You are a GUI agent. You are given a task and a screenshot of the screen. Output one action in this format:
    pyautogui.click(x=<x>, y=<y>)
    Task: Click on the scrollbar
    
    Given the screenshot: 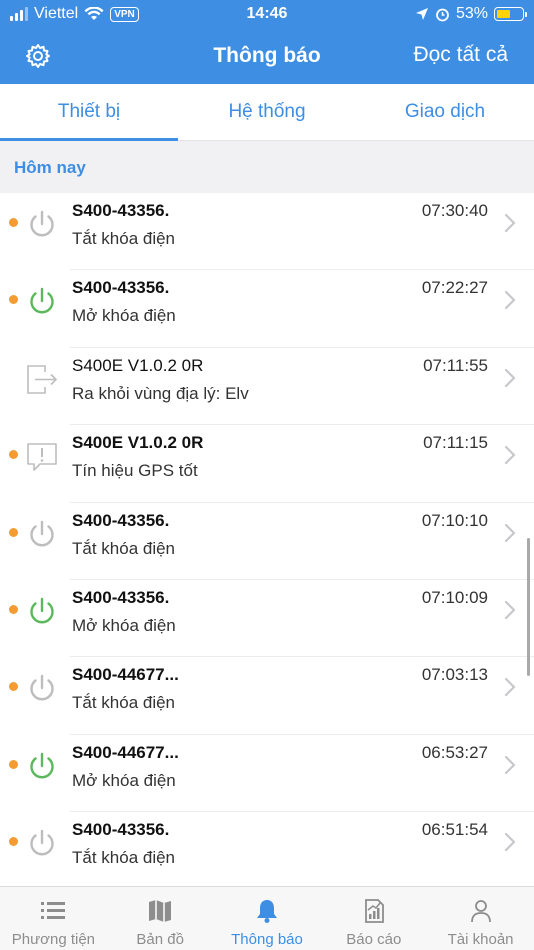 What is the action you would take?
    pyautogui.click(x=528, y=607)
    